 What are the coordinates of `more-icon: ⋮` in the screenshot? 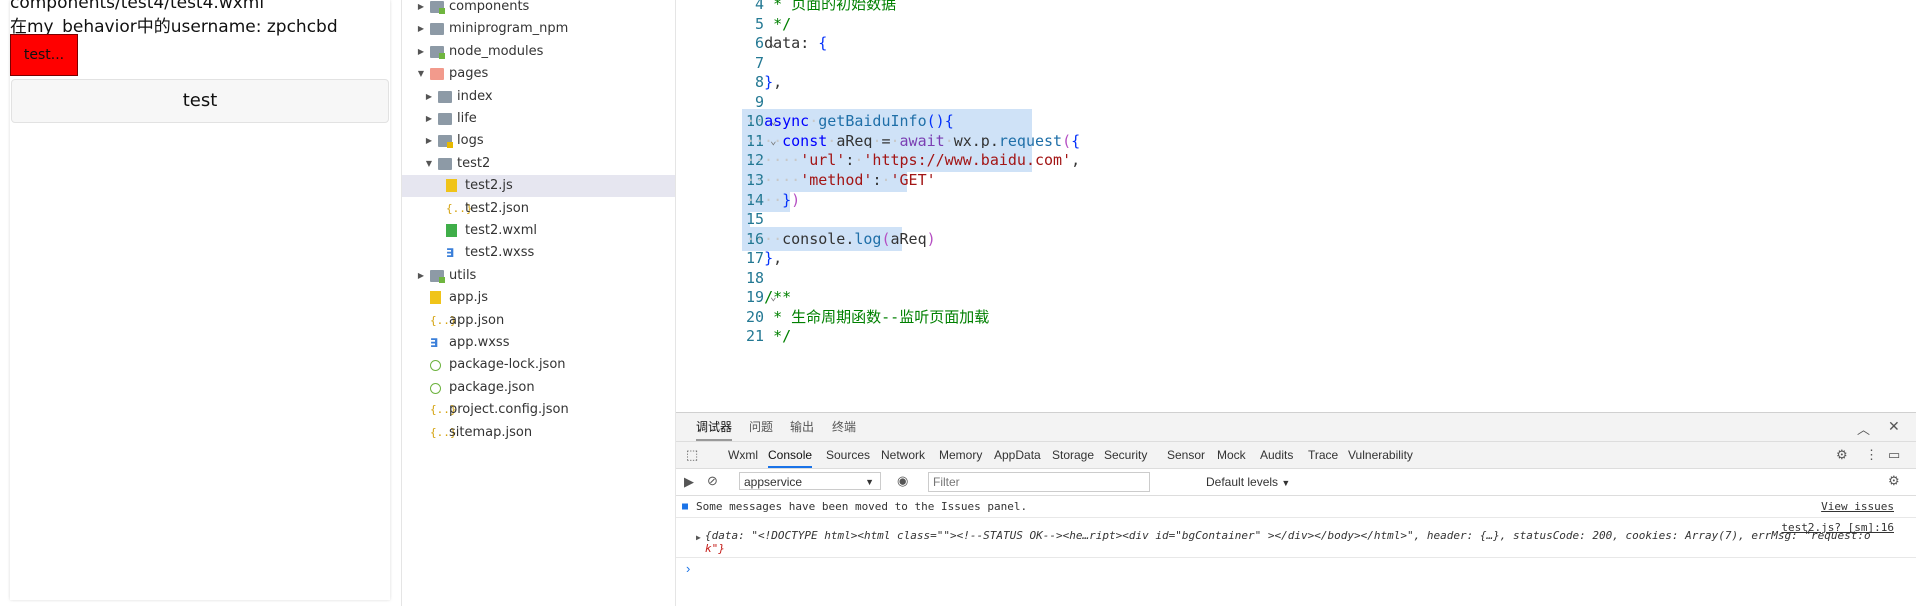 It's located at (1871, 455).